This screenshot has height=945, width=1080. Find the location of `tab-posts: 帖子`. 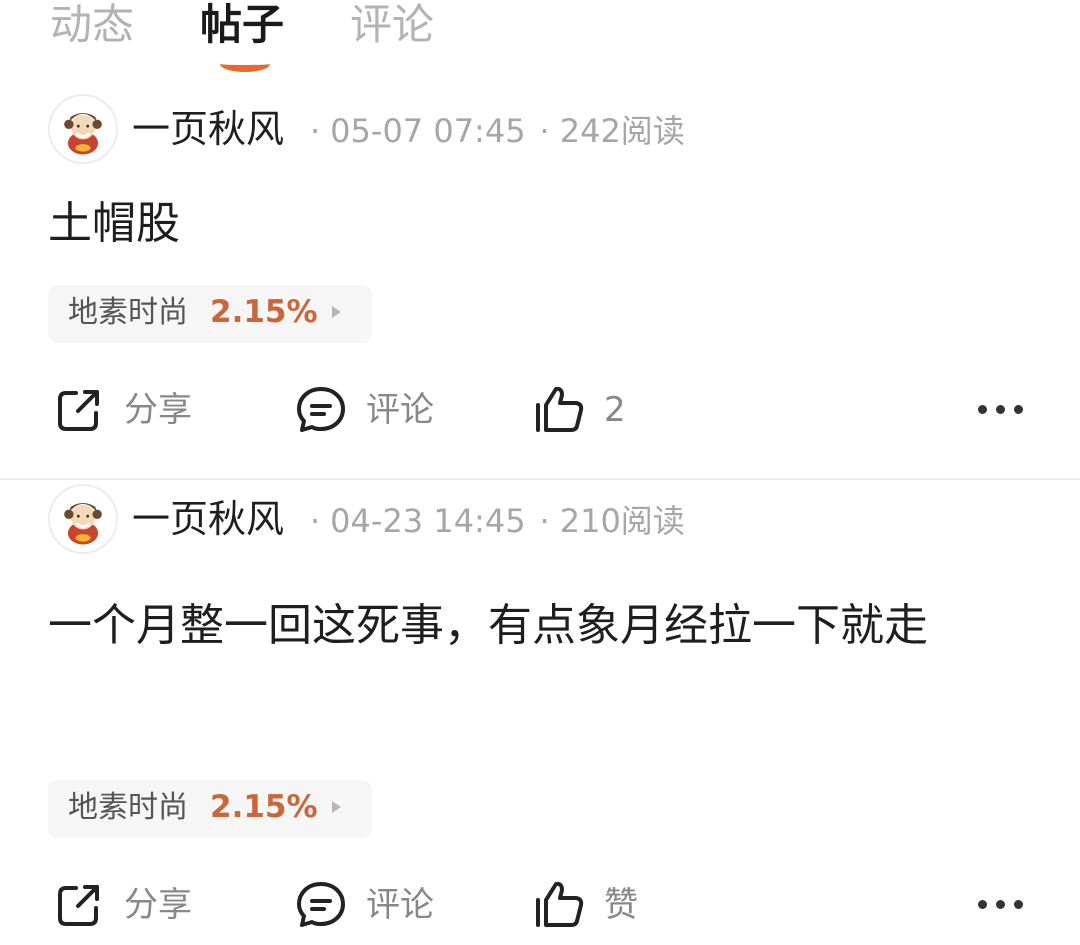

tab-posts: 帖子 is located at coordinates (242, 25).